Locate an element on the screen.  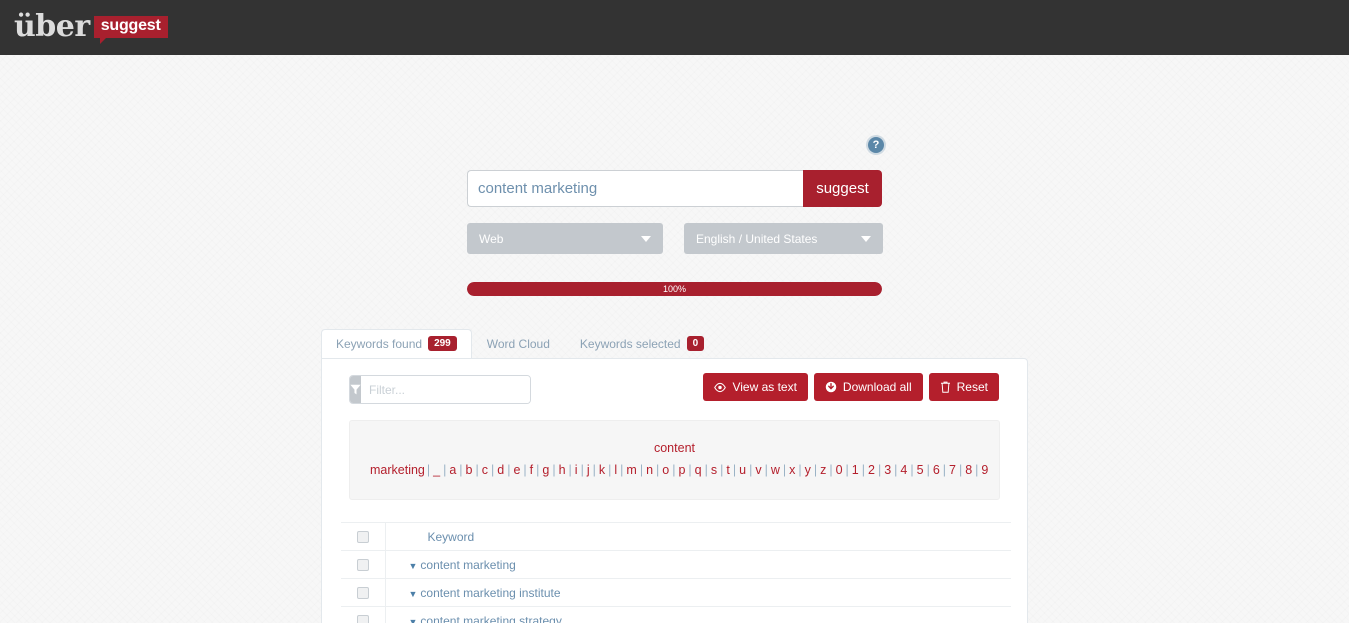
trash-icon is located at coordinates (945, 387).